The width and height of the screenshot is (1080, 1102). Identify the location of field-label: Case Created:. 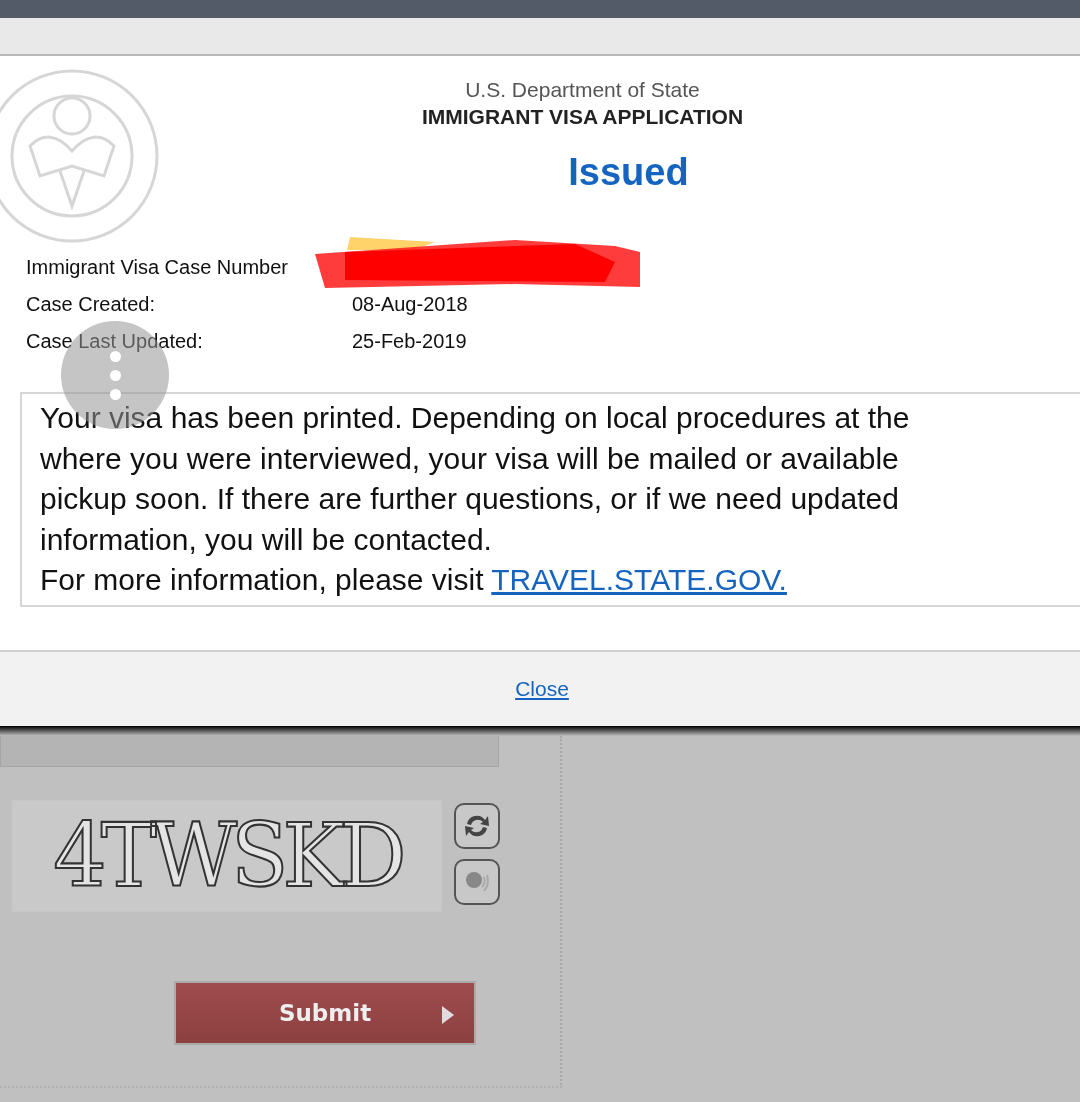
(91, 304).